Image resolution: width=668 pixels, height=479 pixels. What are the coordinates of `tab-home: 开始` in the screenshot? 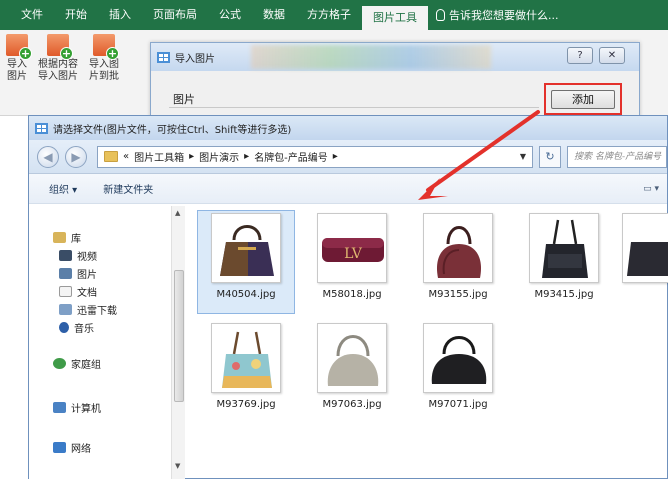 It's located at (76, 15).